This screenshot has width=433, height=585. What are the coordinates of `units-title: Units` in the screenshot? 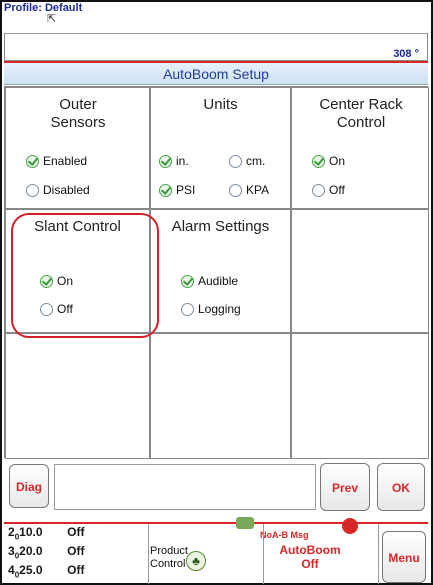 It's located at (220, 104).